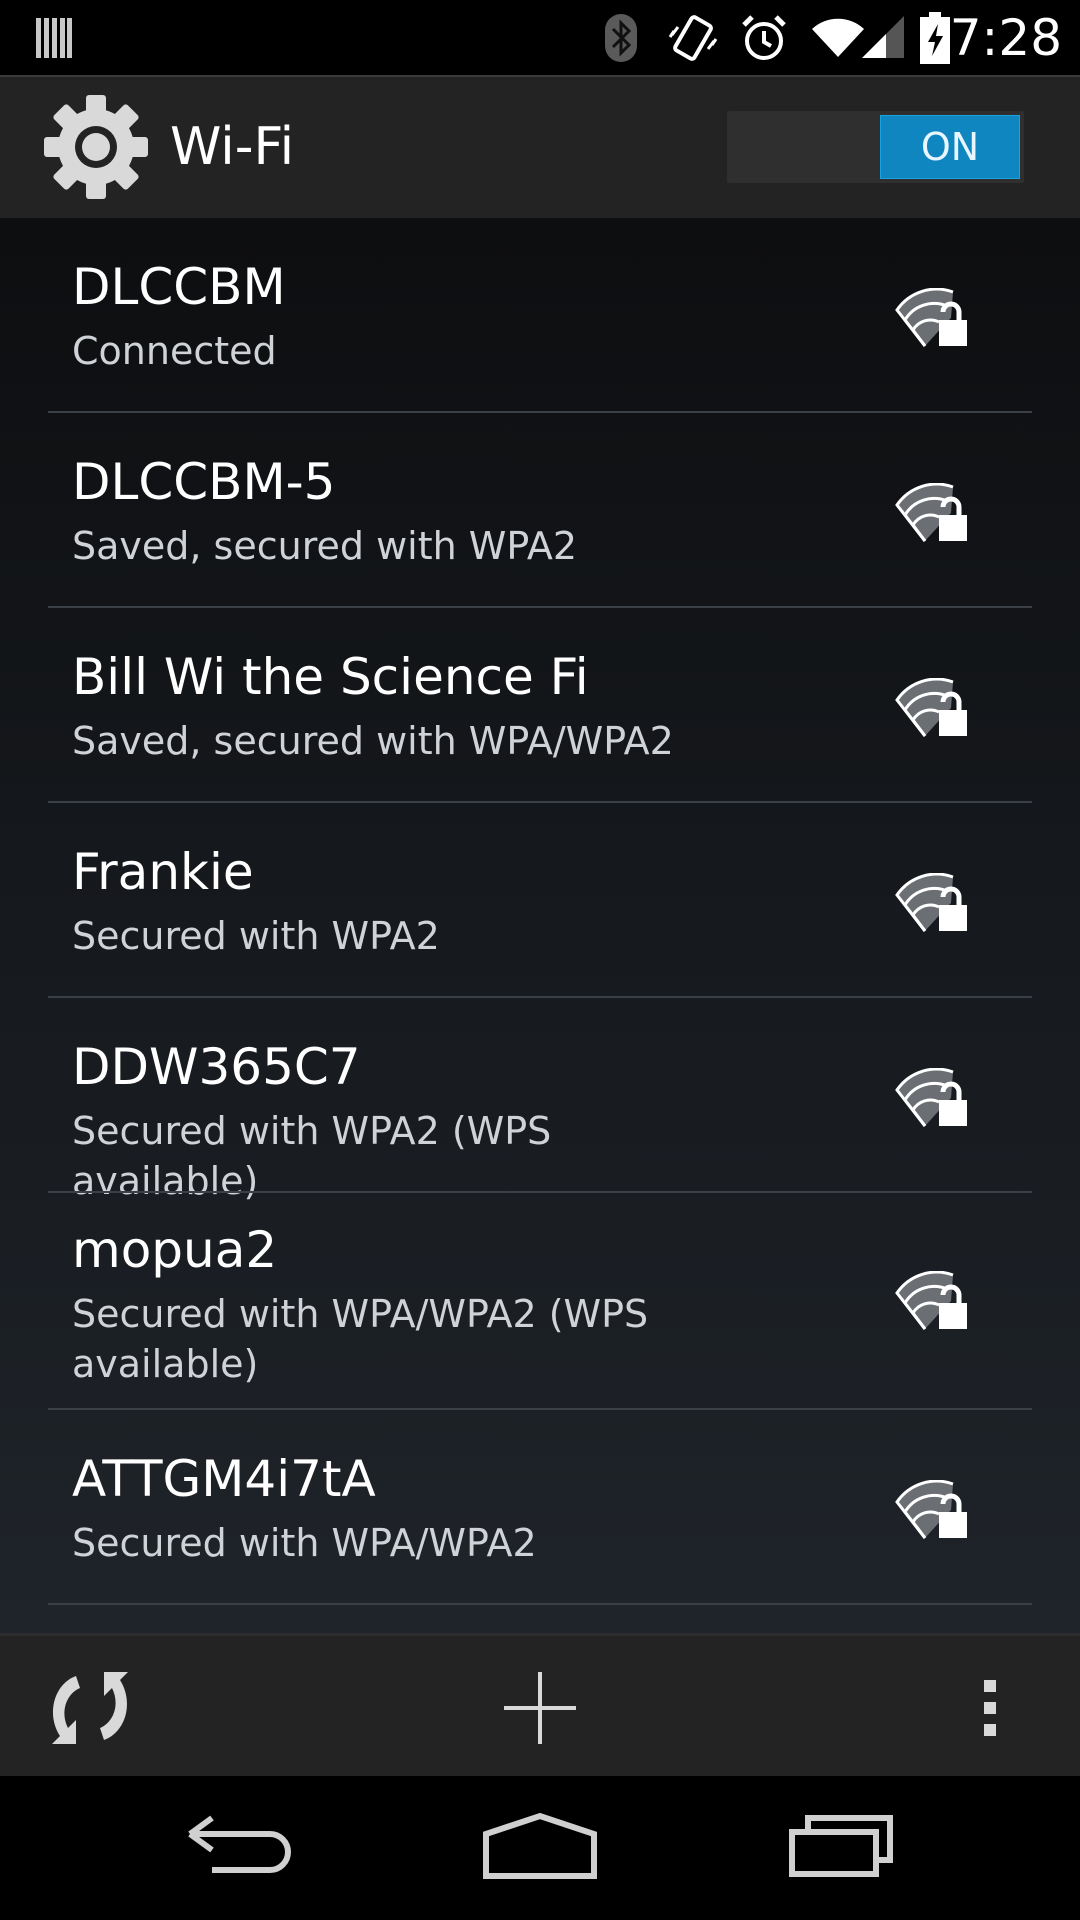 The height and width of the screenshot is (1920, 1080). What do you see at coordinates (175, 1250) in the screenshot?
I see `network-ssid: mopua2` at bounding box center [175, 1250].